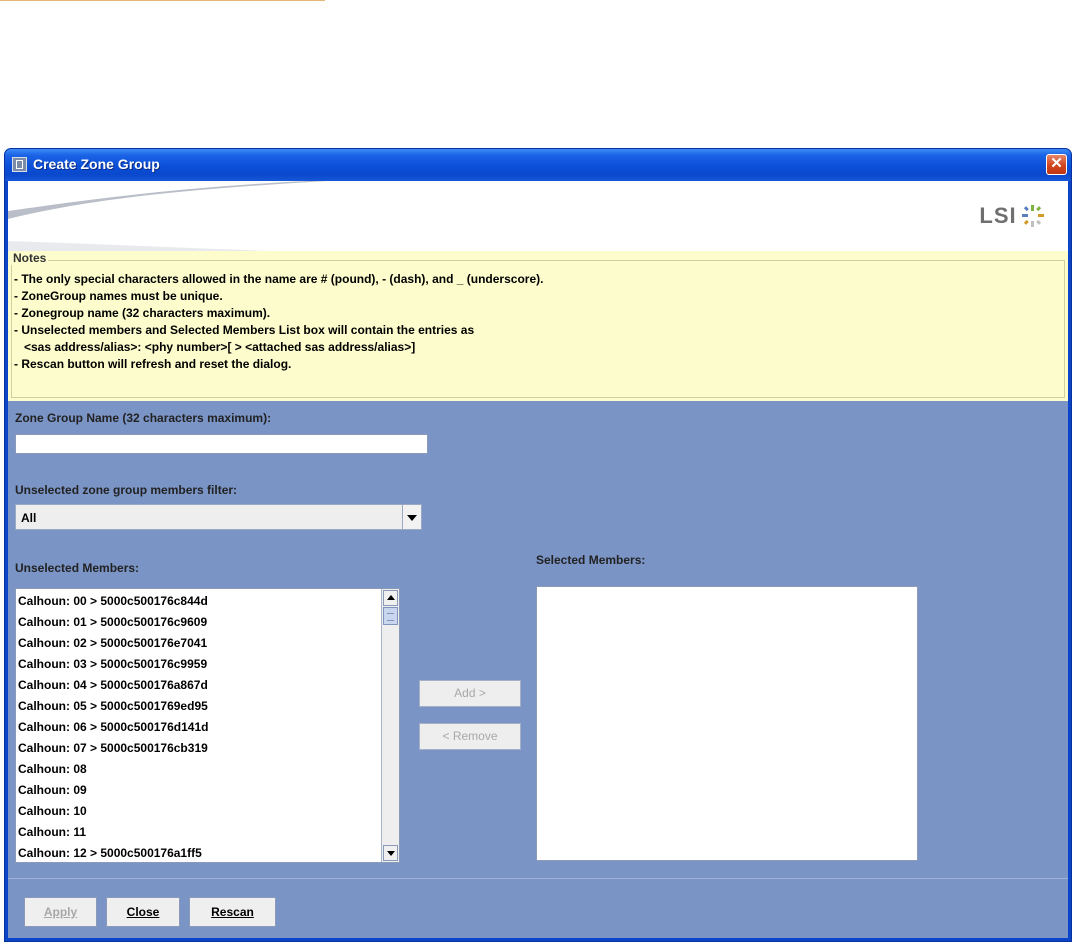 The width and height of the screenshot is (1074, 944). What do you see at coordinates (199, 749) in the screenshot?
I see `list-item: Calhoun: 07 > 5000c500176cb319` at bounding box center [199, 749].